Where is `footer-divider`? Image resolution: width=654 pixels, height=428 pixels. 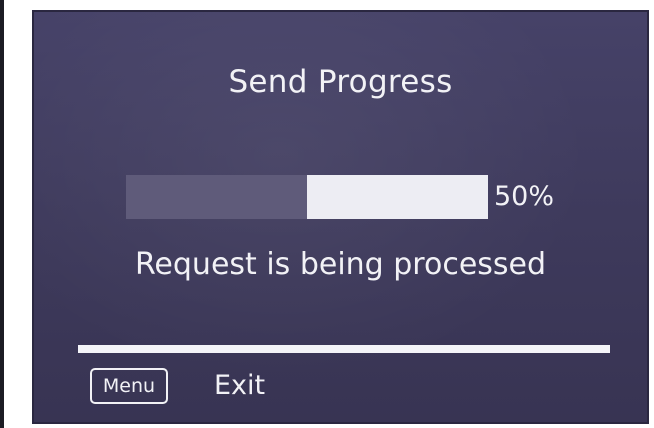 footer-divider is located at coordinates (344, 349).